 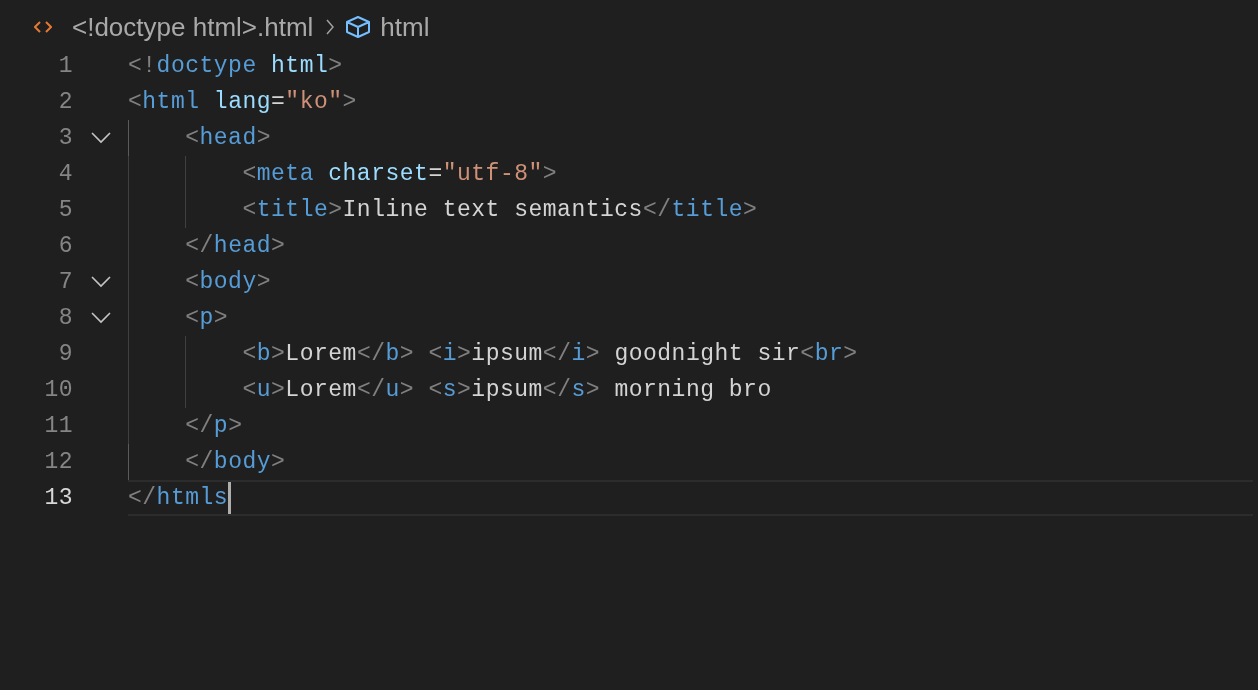 I want to click on cube-icon, so click(x=358, y=27).